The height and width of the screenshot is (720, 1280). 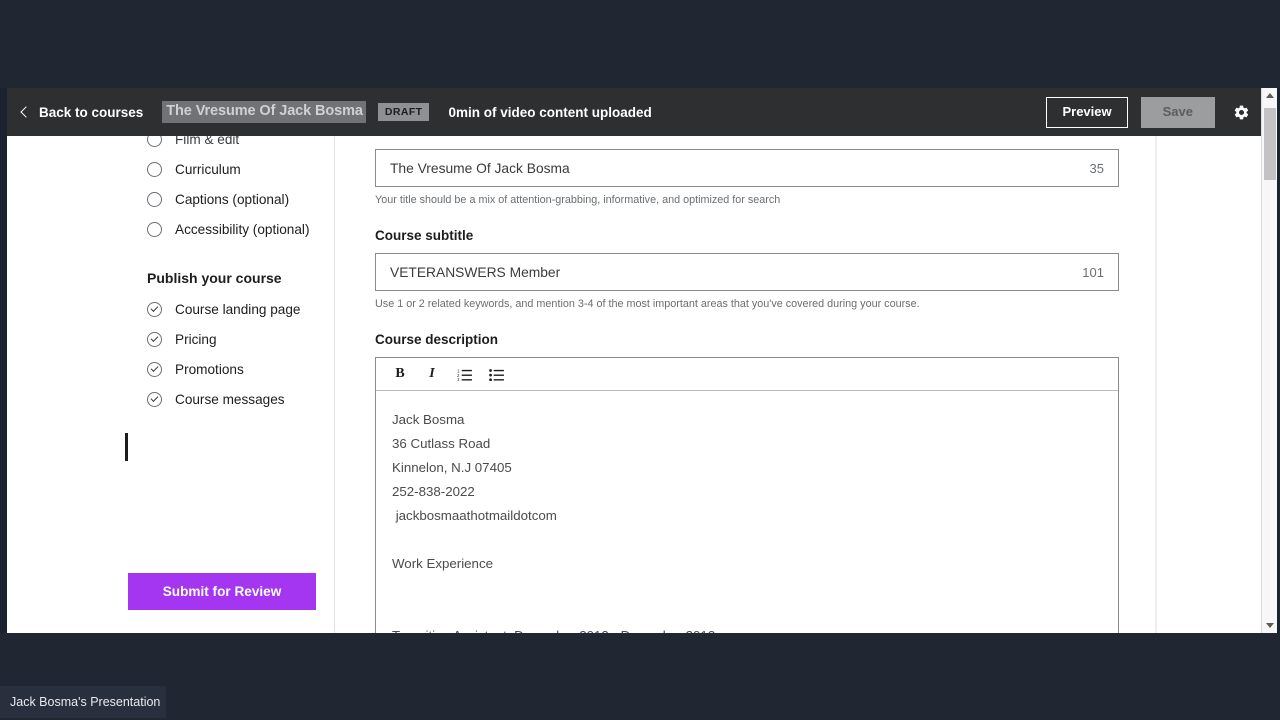 What do you see at coordinates (230, 399) in the screenshot?
I see `sidebar-item-label: Course messages` at bounding box center [230, 399].